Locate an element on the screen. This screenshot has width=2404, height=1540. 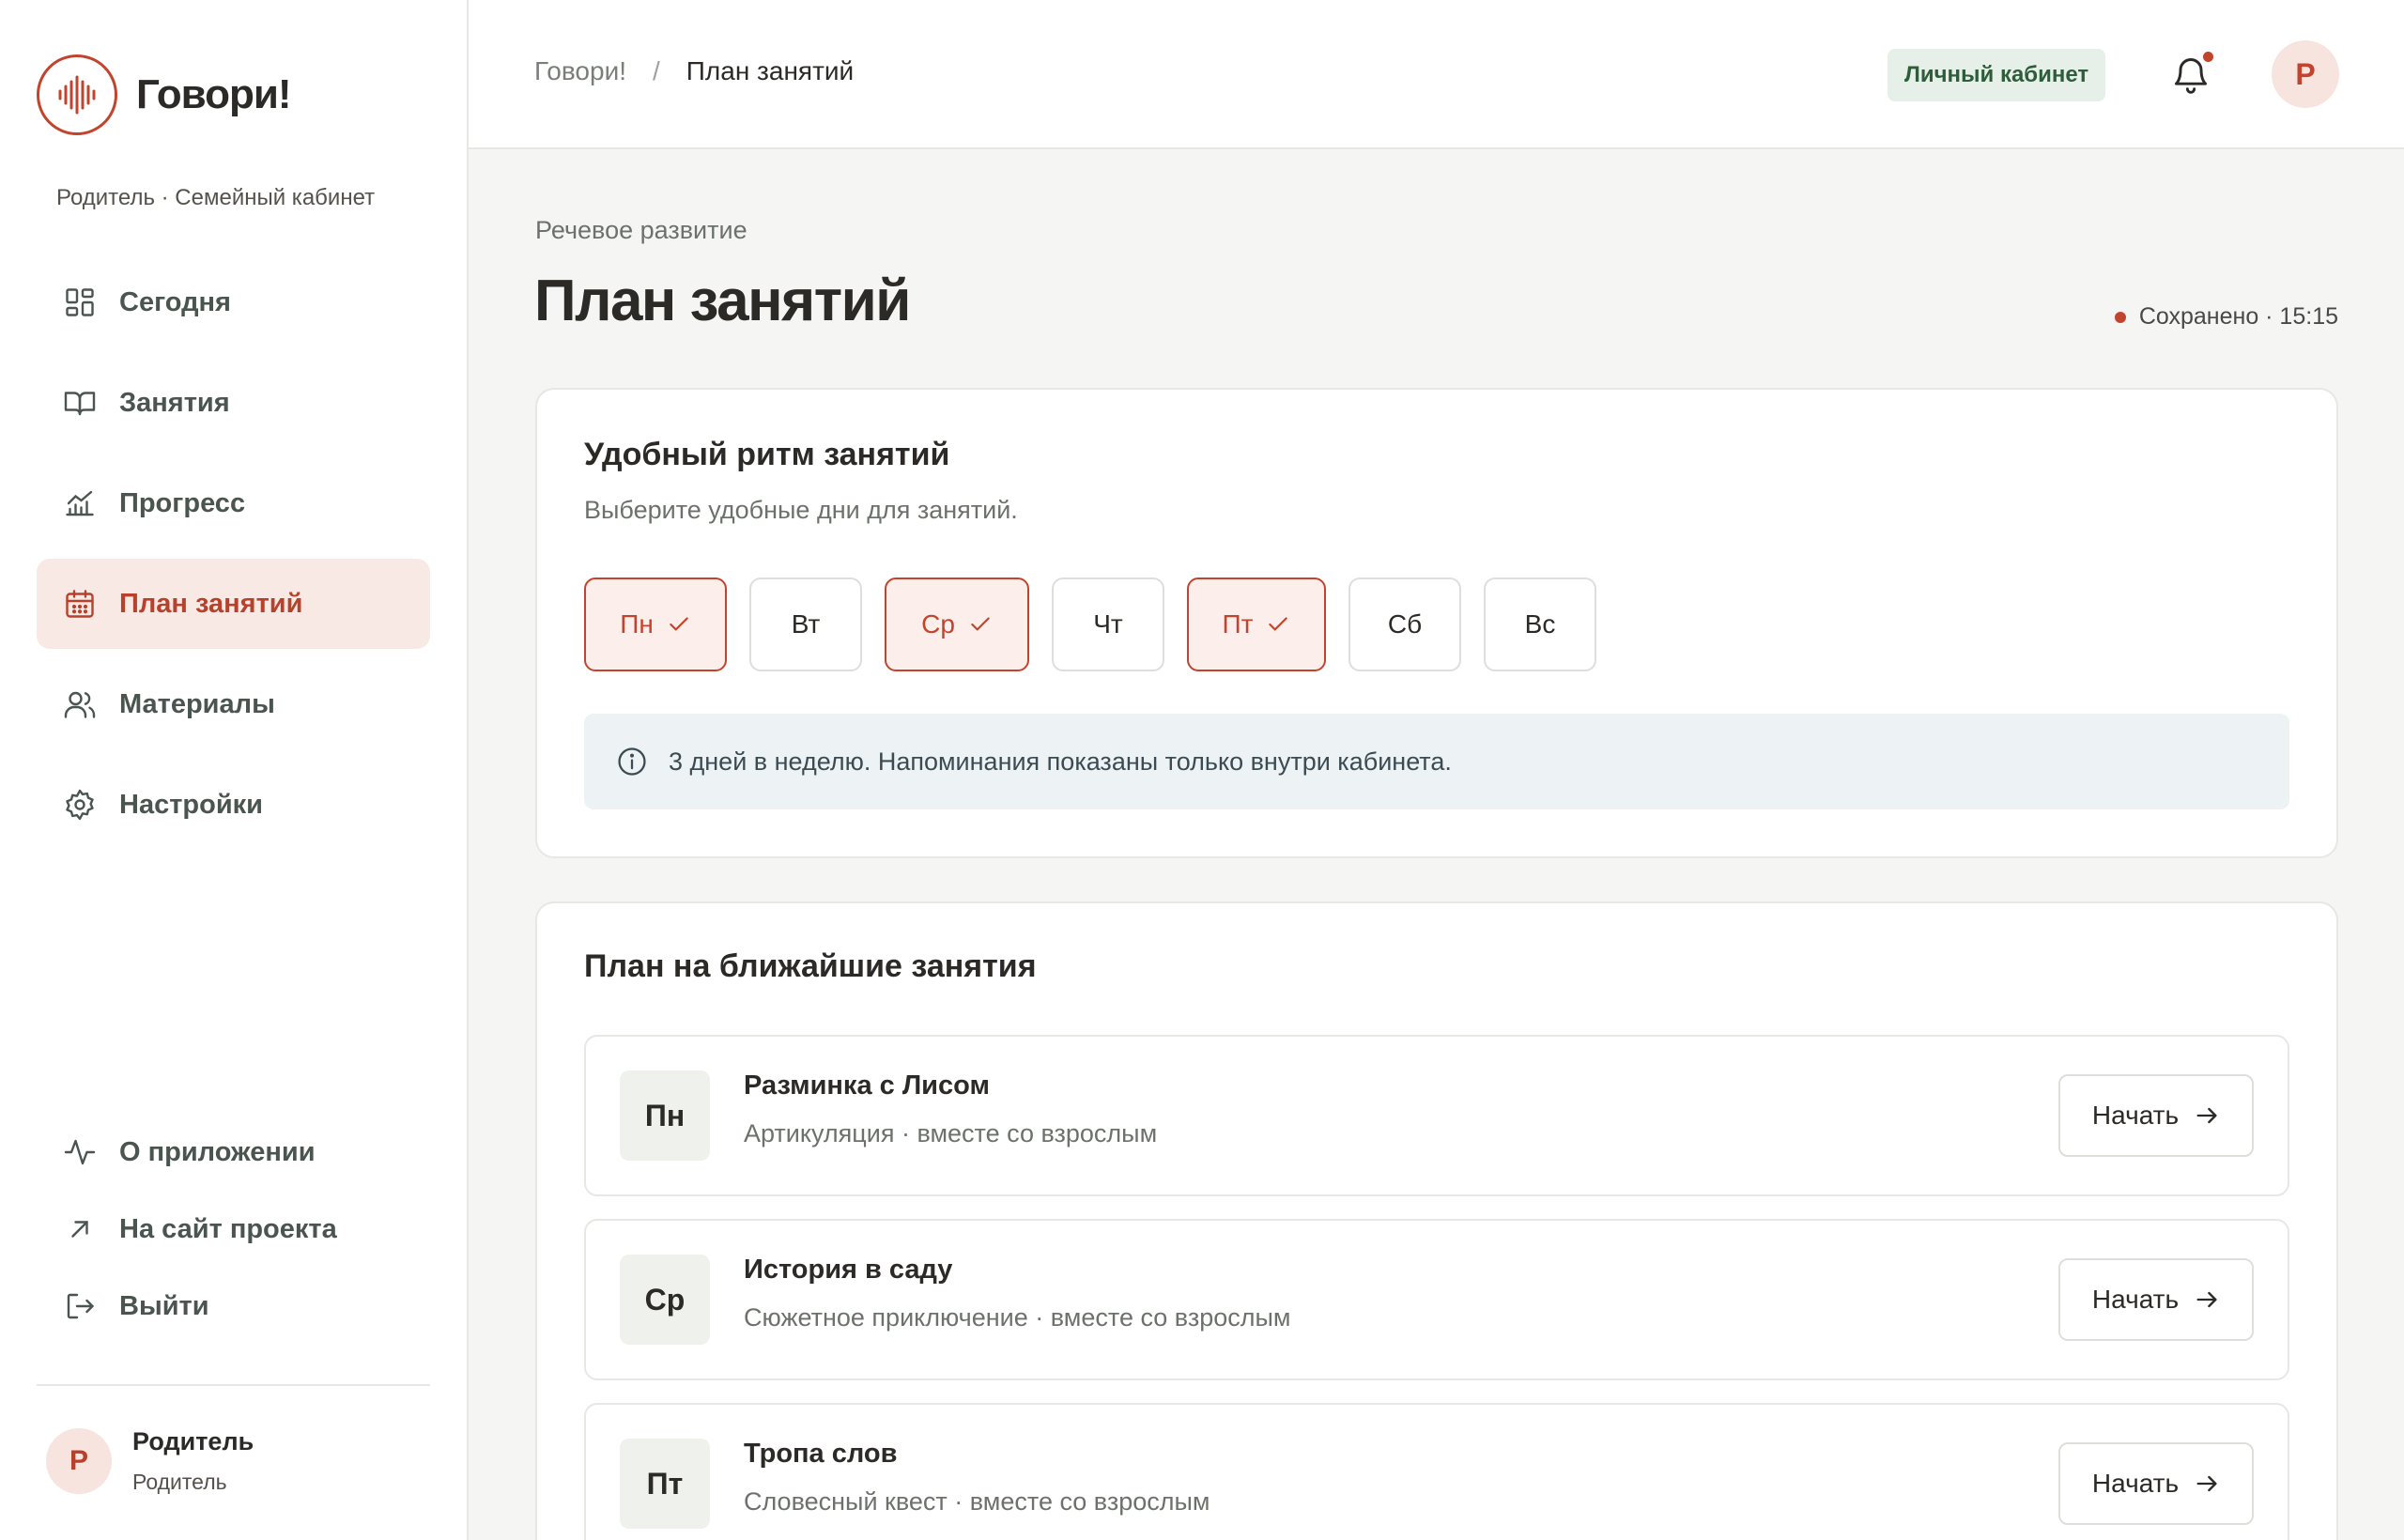
day-toggle-tue: Вт is located at coordinates (805, 624).